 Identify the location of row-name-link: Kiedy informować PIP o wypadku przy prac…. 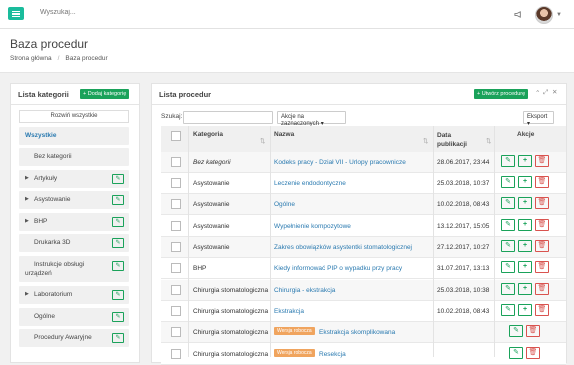
(338, 268).